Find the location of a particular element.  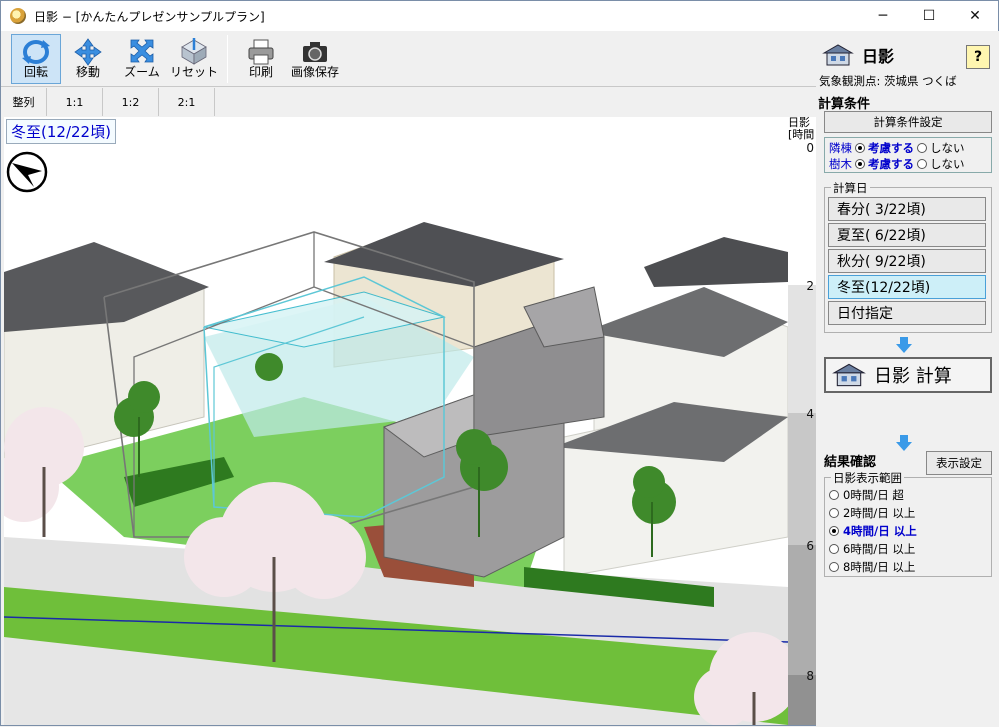

consider-options: 隣棟 考慮する しない 樹木 考慮する しない is located at coordinates (908, 155).